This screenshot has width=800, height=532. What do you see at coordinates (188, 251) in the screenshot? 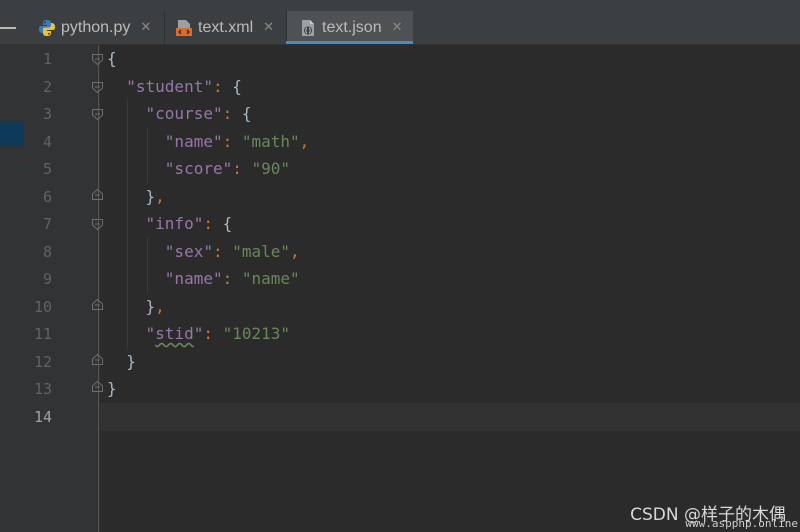
I see `json-key: "sex"` at bounding box center [188, 251].